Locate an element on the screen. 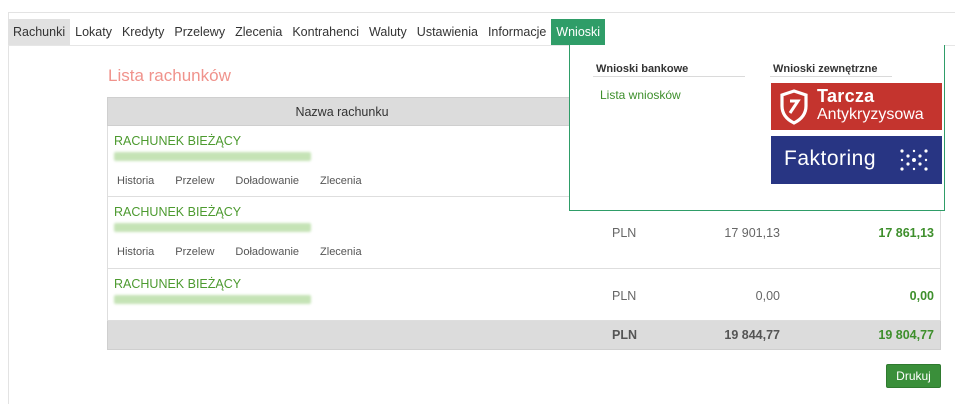 Image resolution: width=963 pixels, height=412 pixels. tab-zlecenia: Zlecenia is located at coordinates (258, 32).